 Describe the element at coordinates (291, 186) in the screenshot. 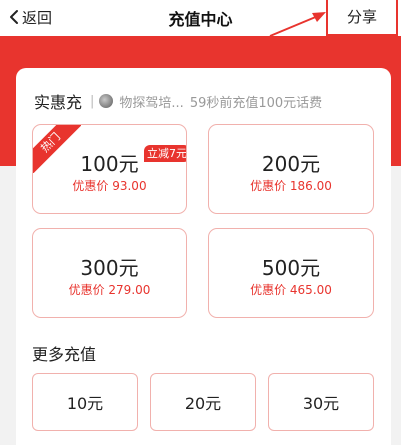

I see `plan-price: 优惠价 186.00` at that location.